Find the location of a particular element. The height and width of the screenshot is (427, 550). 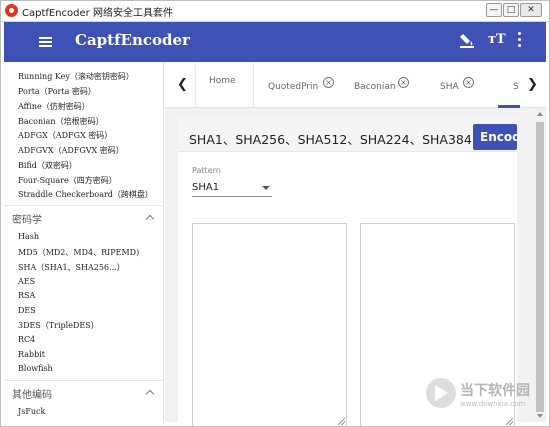

watermark-url: www.downxia.com is located at coordinates (493, 404).